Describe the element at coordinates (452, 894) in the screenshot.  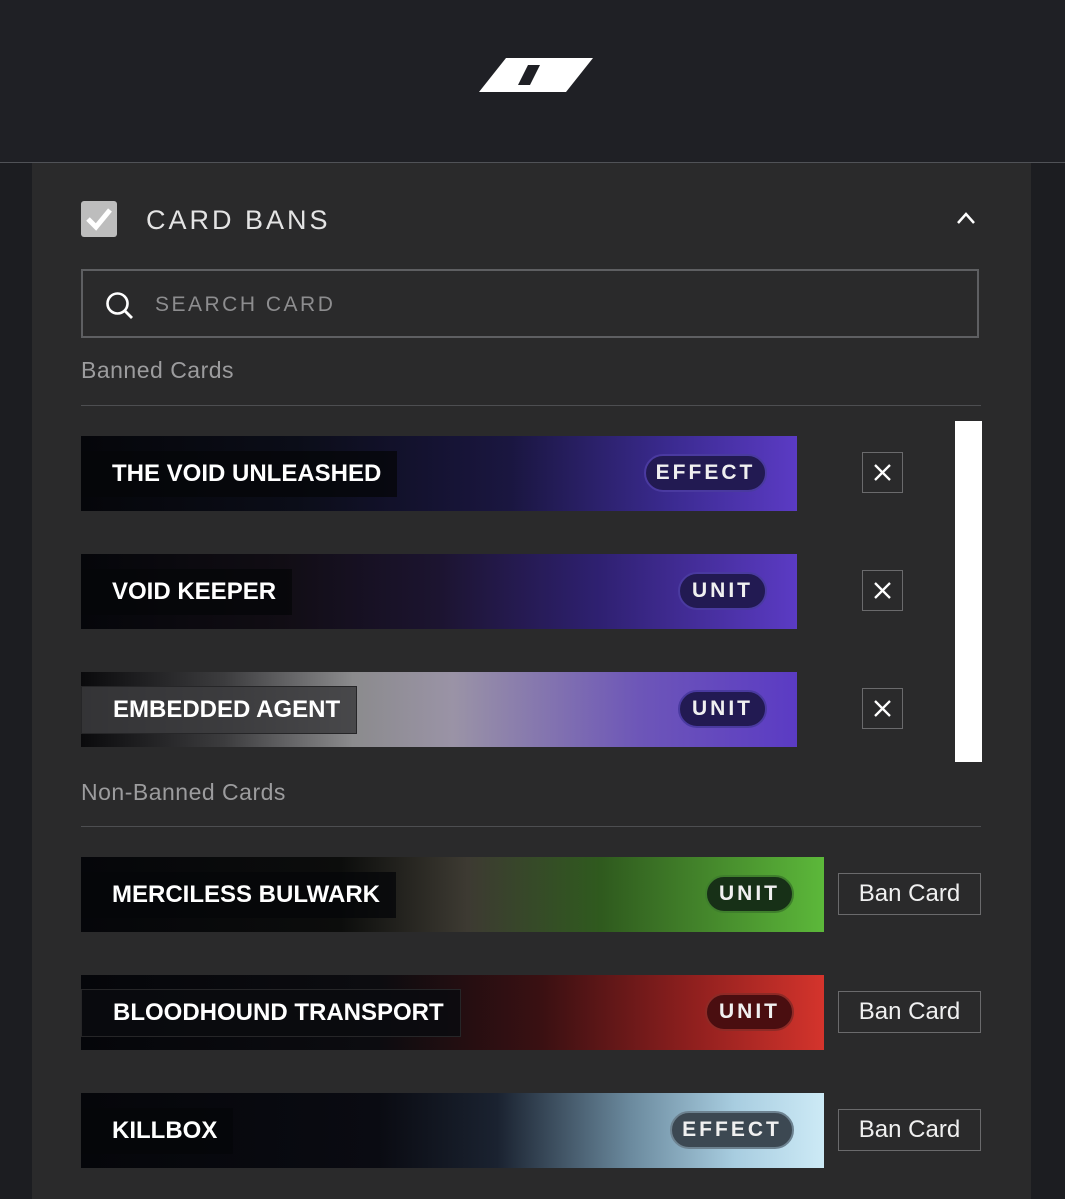
I see `non-banned-card: MERCILESS BULWARK UNIT` at that location.